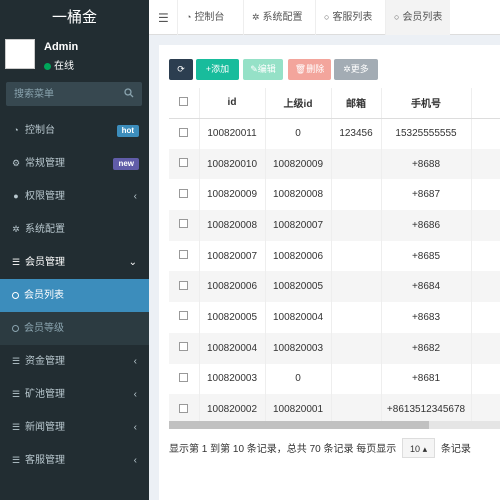 This screenshot has height=500, width=500. I want to click on column-header: 邮箱, so click(356, 103).